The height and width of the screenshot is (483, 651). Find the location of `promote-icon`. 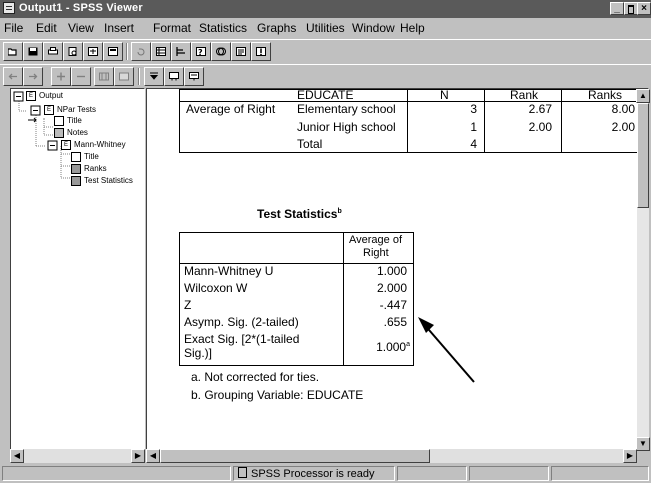

promote-icon is located at coordinates (13, 76).